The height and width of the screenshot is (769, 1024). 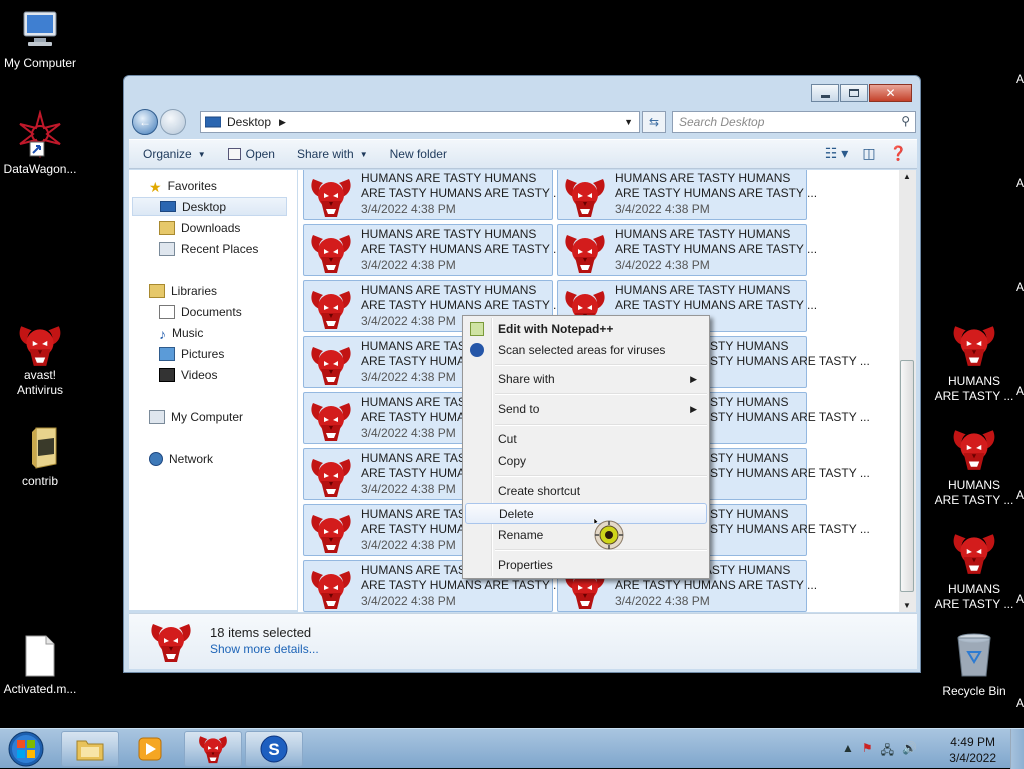 What do you see at coordinates (449, 178) in the screenshot?
I see `file-name-line-1: HUMANS ARE TASTY HUMANS` at bounding box center [449, 178].